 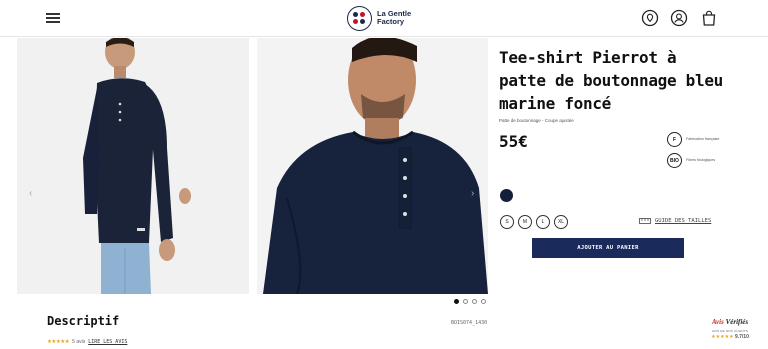 I want to click on account-icon, so click(x=679, y=18).